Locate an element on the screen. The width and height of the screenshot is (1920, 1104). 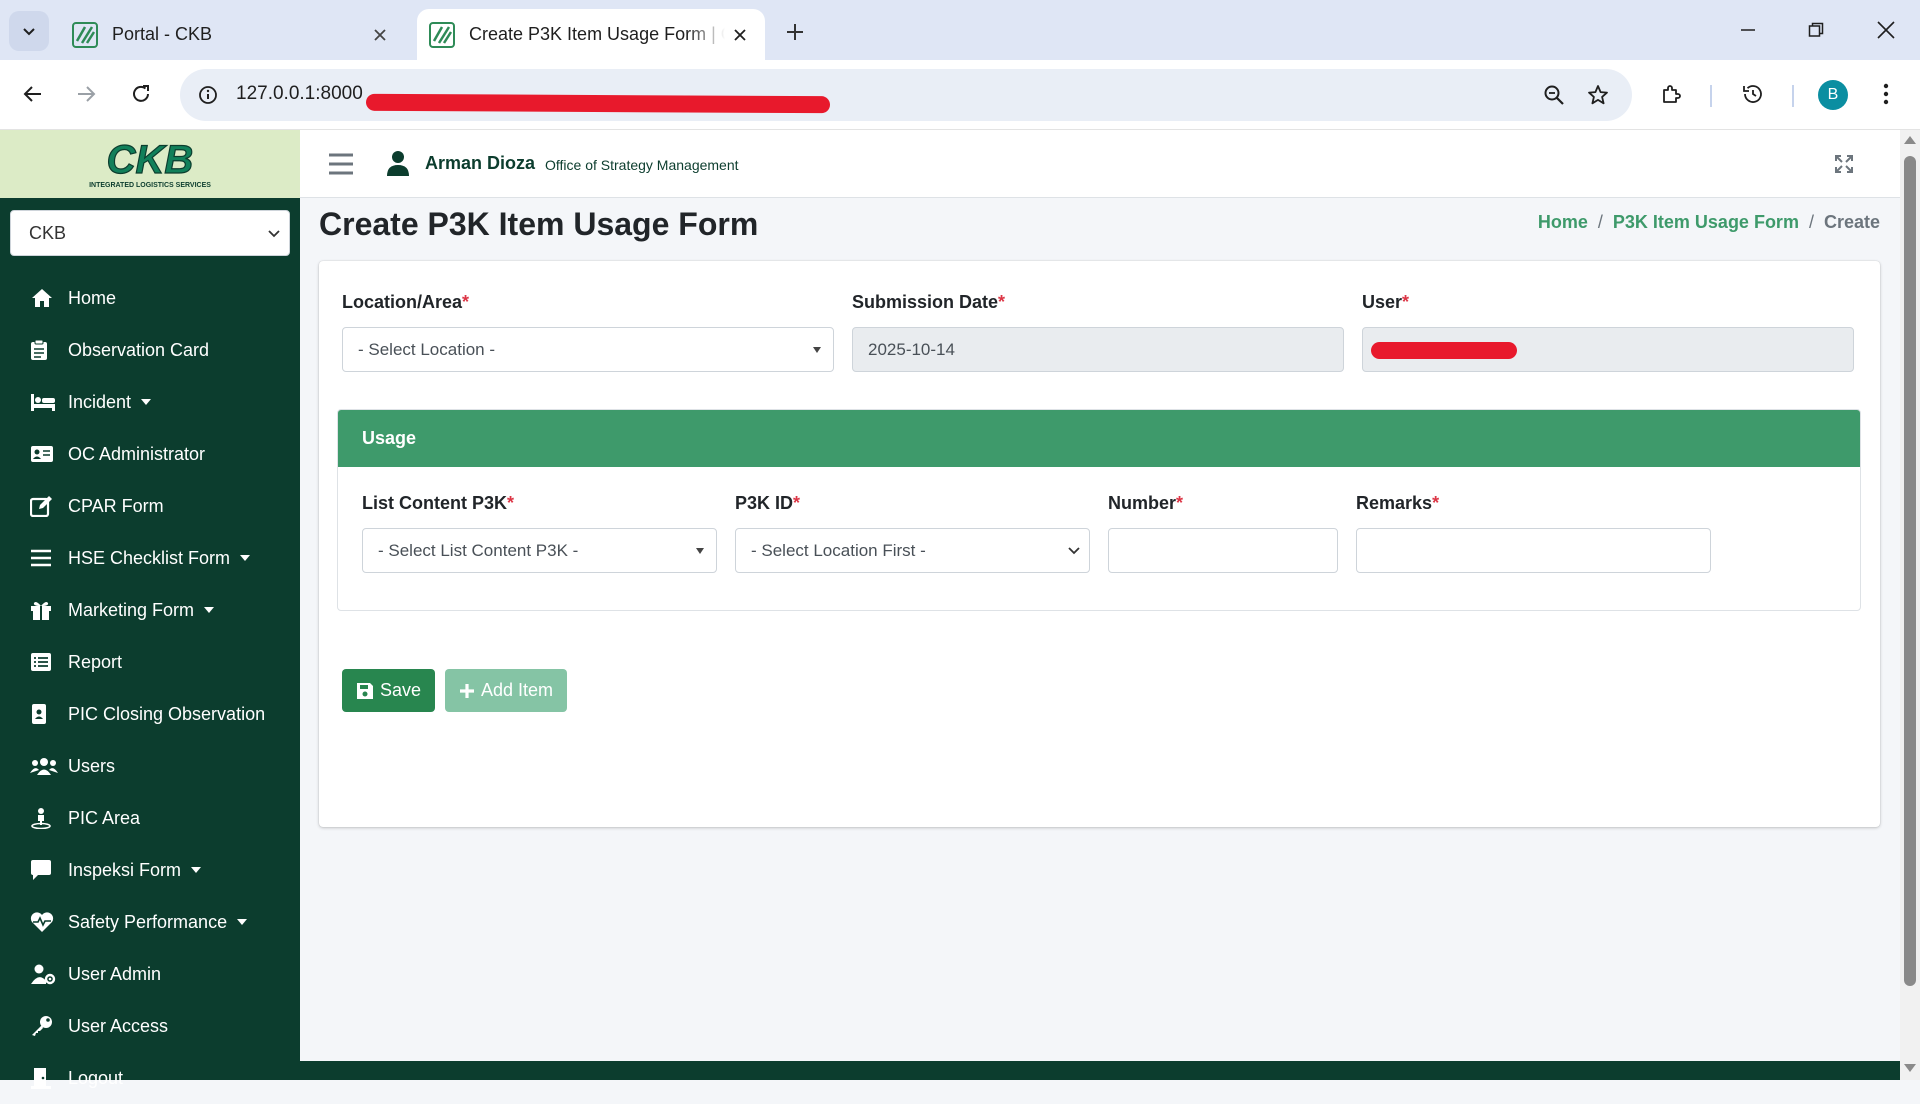
page-title: Create P3K Item Usage Form is located at coordinates (539, 224).